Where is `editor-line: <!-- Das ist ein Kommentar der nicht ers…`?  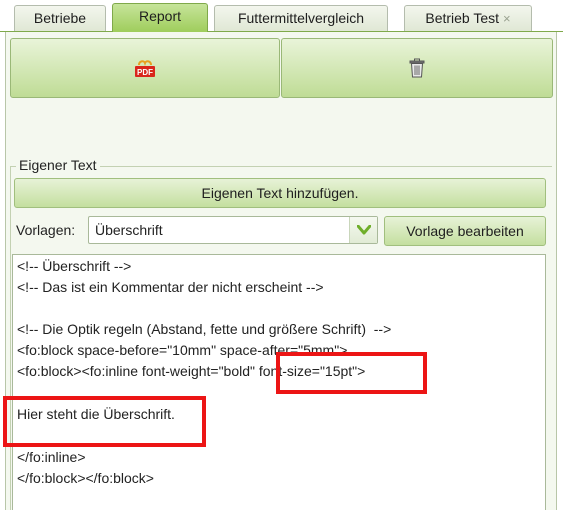 editor-line: <!-- Das ist ein Kommentar der nicht ers… is located at coordinates (170, 287).